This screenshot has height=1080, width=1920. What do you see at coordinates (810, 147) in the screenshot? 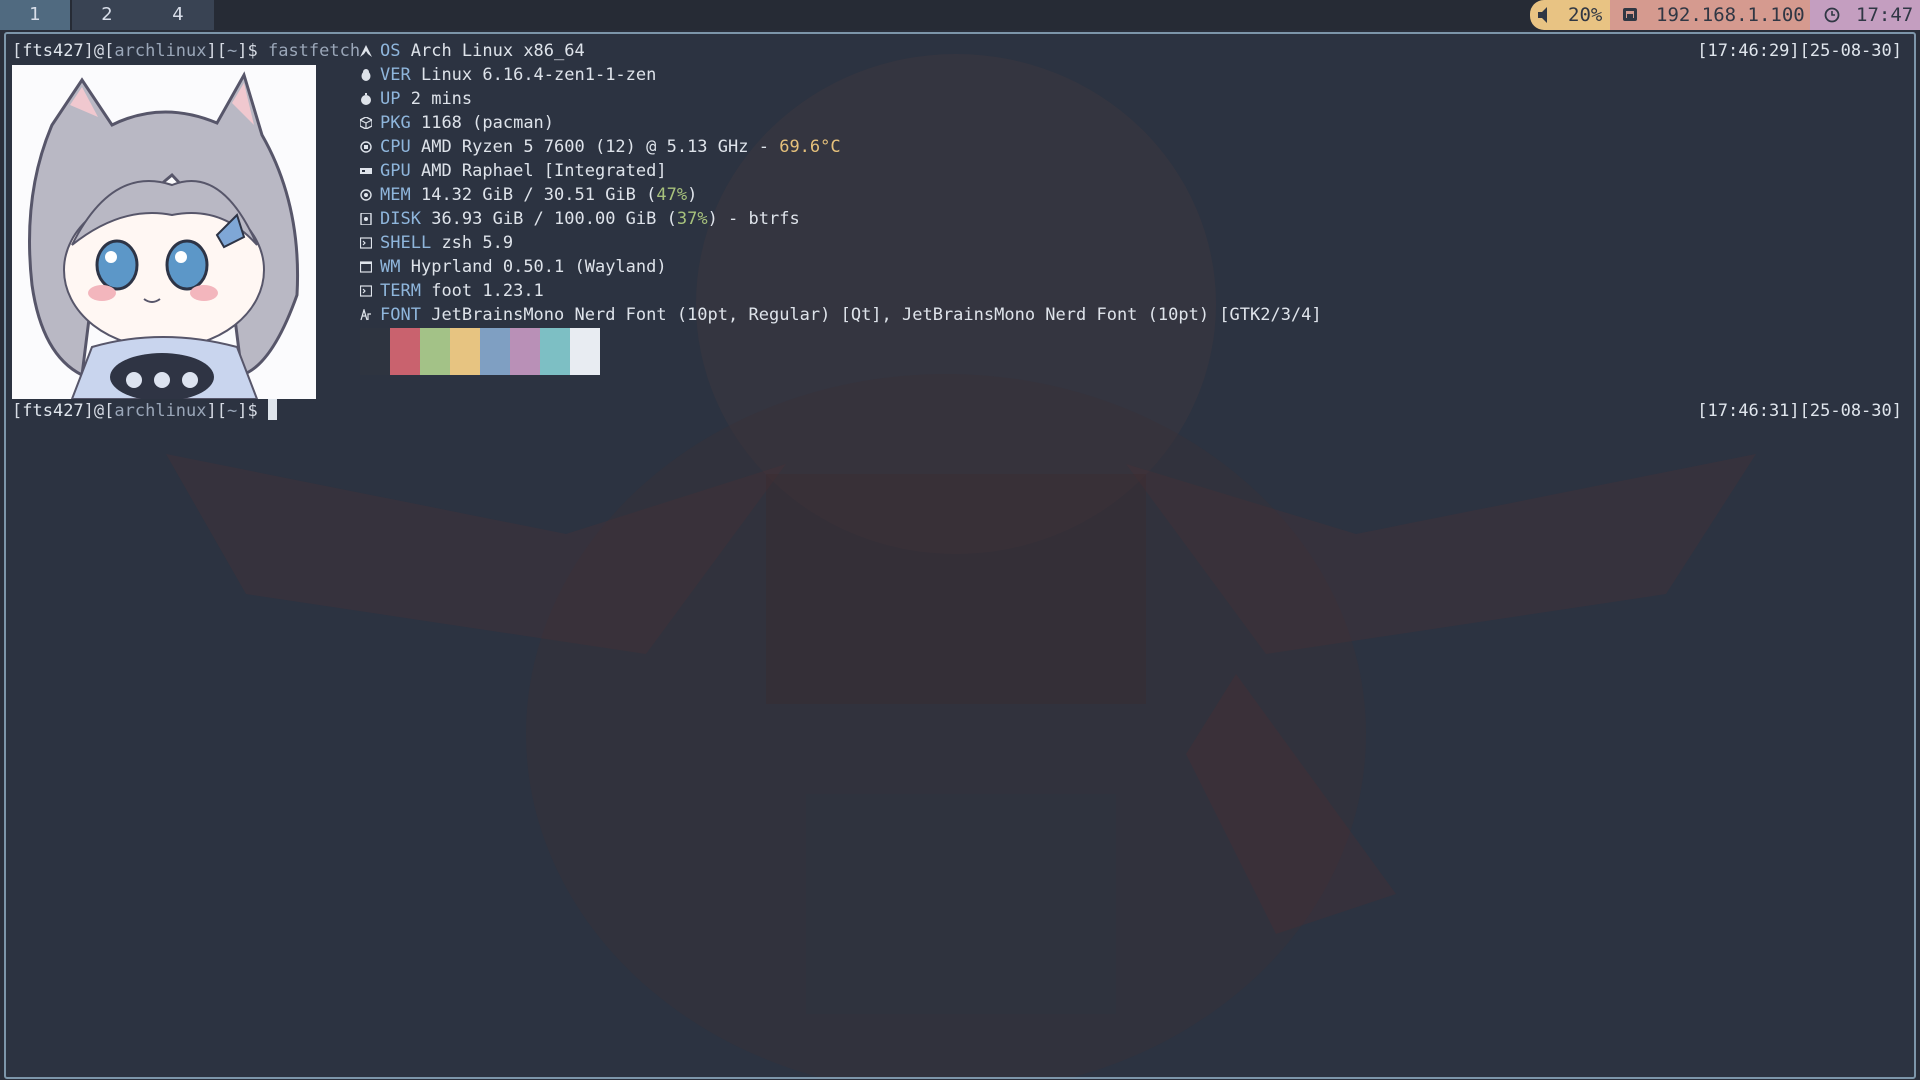
I see `cpu-temperature: 69.6°C` at bounding box center [810, 147].